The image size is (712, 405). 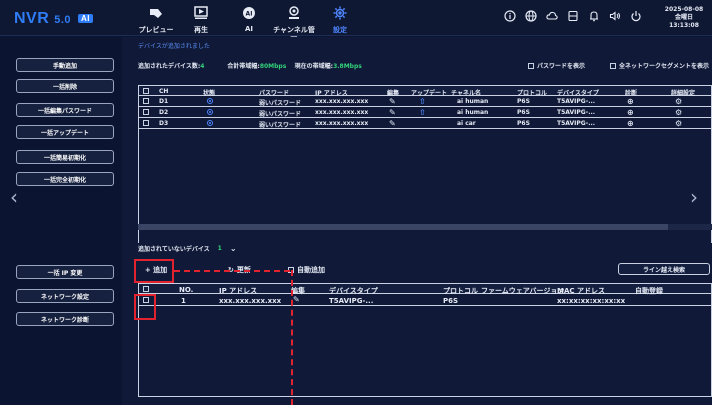 I want to click on auto-add-checkbox: 自動追加, so click(x=306, y=270).